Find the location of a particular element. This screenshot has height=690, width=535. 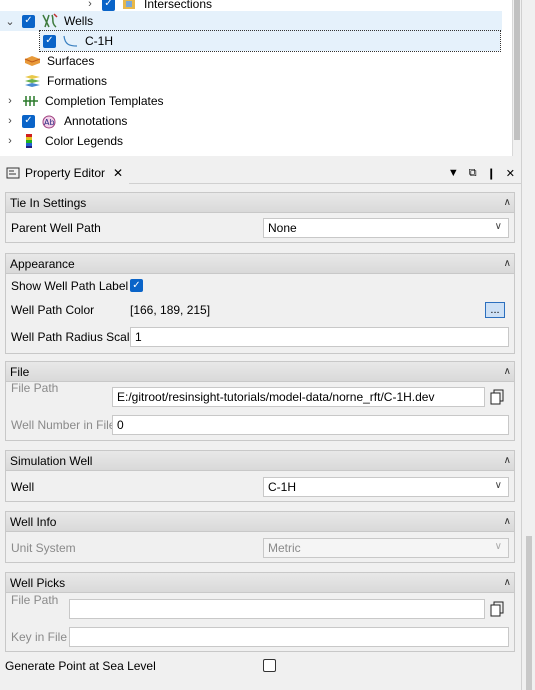

window-scrollbar-thumb is located at coordinates (529, 613).